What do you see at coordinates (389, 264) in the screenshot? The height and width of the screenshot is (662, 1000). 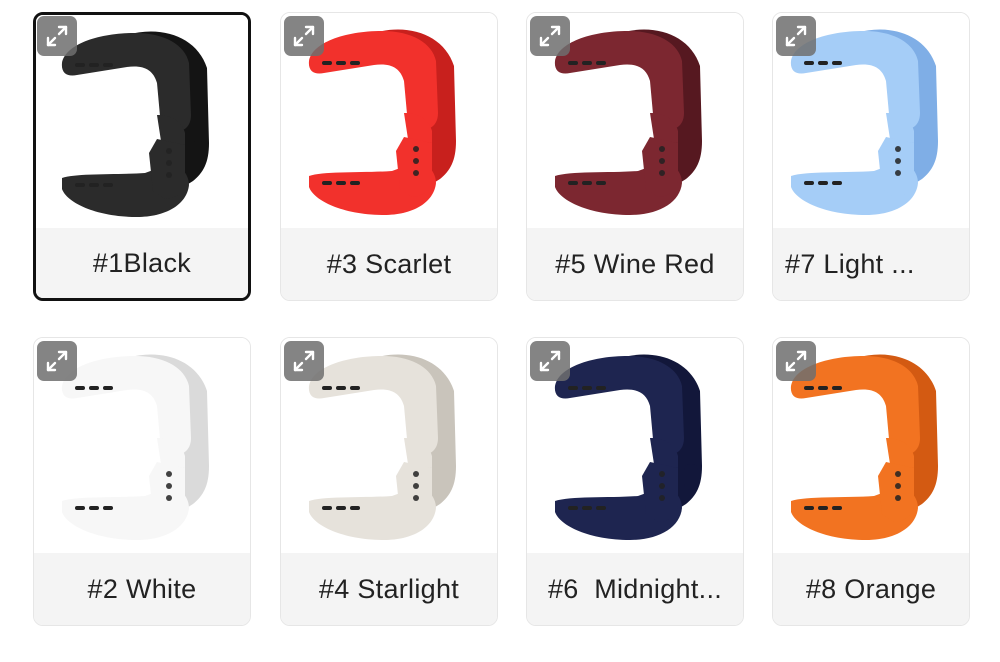 I see `variant-label: #3 Scarlet` at bounding box center [389, 264].